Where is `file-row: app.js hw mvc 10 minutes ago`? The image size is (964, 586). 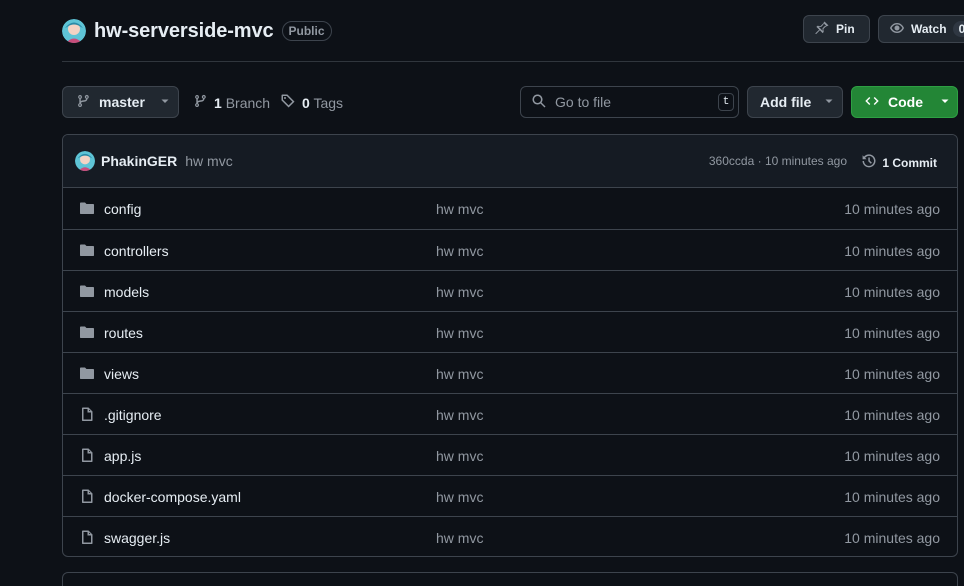 file-row: app.js hw mvc 10 minutes ago is located at coordinates (510, 454).